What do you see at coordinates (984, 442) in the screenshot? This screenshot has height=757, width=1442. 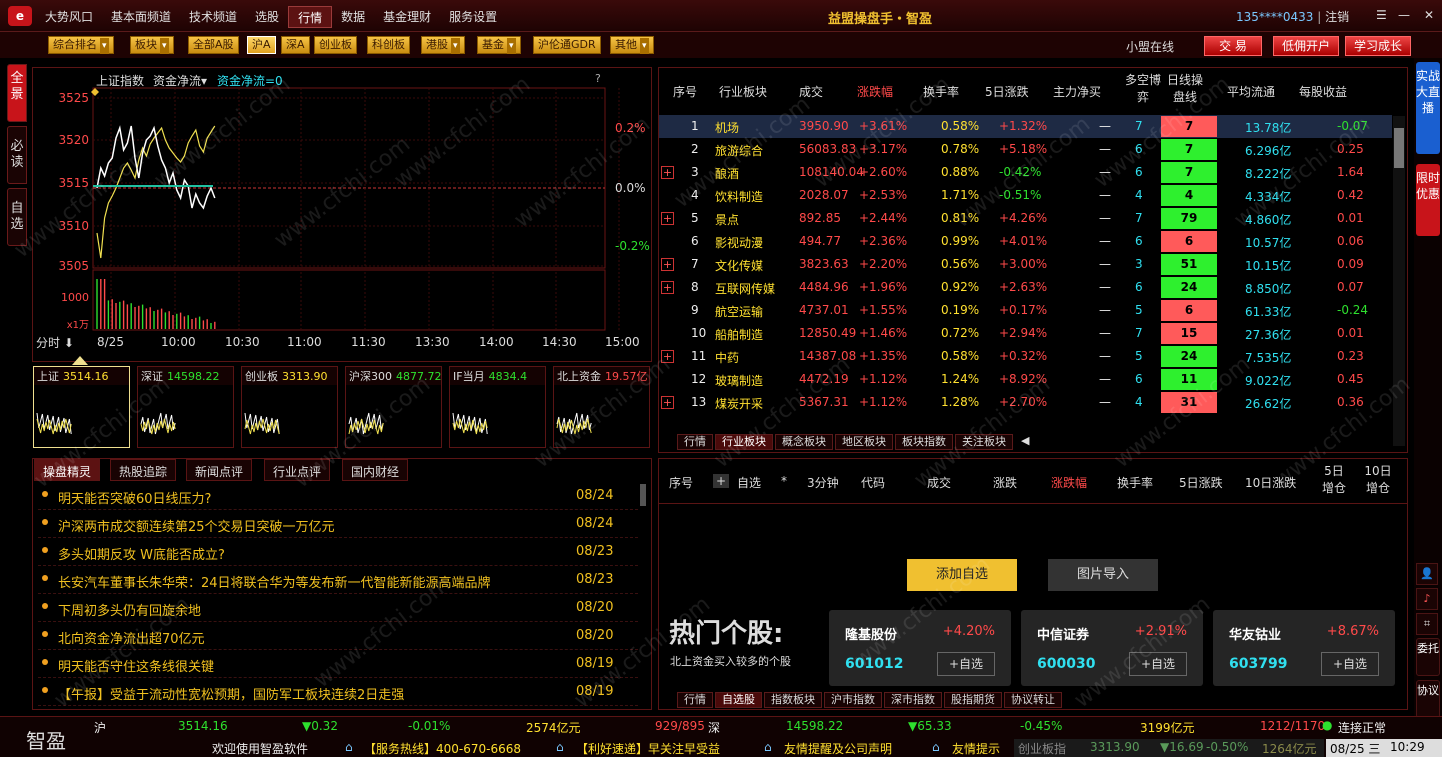 I see `sector-tab: 关注板块` at bounding box center [984, 442].